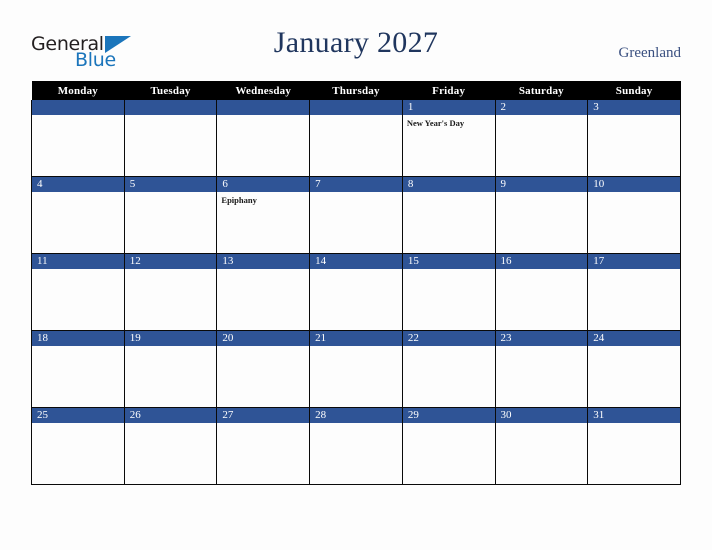 The width and height of the screenshot is (712, 550). I want to click on day-cell-inner: 14, so click(356, 292).